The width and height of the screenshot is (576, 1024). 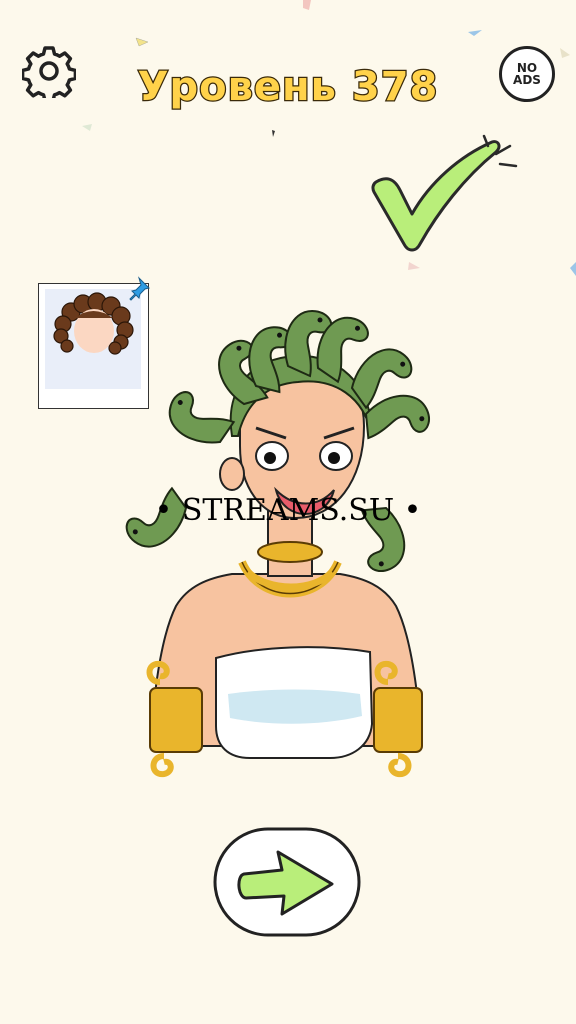 What do you see at coordinates (288, 510) in the screenshot?
I see `watermark-text: • STREAMS.SU •` at bounding box center [288, 510].